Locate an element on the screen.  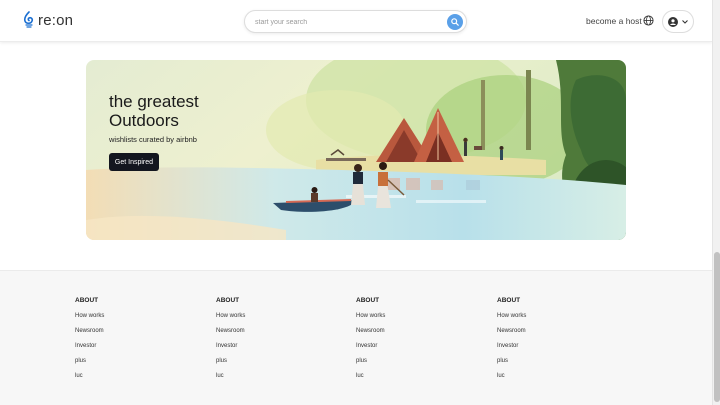
top-nav: re:on become a host is located at coordinates (356, 21).